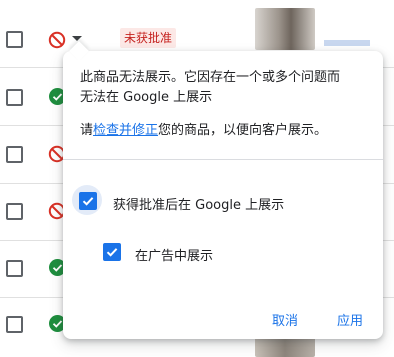 The width and height of the screenshot is (394, 357). Describe the element at coordinates (79, 51) in the screenshot. I see `dialog-pointer` at that location.